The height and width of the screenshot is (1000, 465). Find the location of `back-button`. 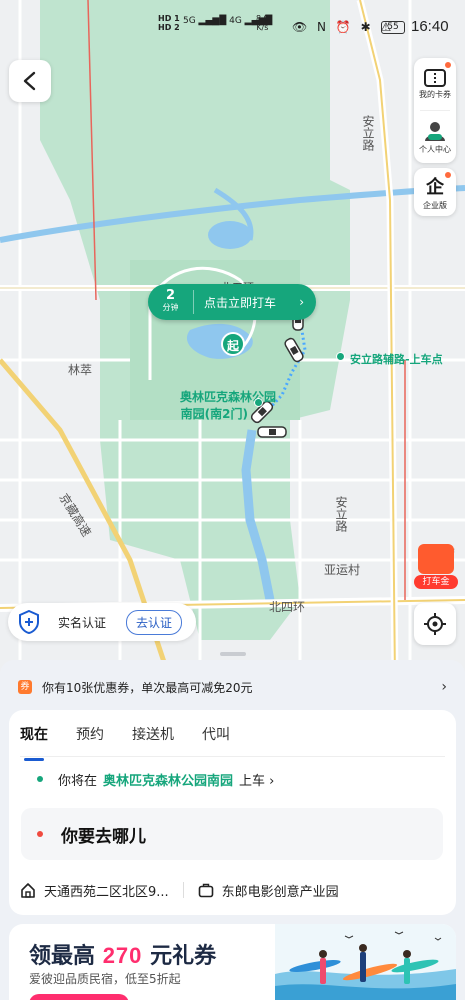

back-button is located at coordinates (30, 81).